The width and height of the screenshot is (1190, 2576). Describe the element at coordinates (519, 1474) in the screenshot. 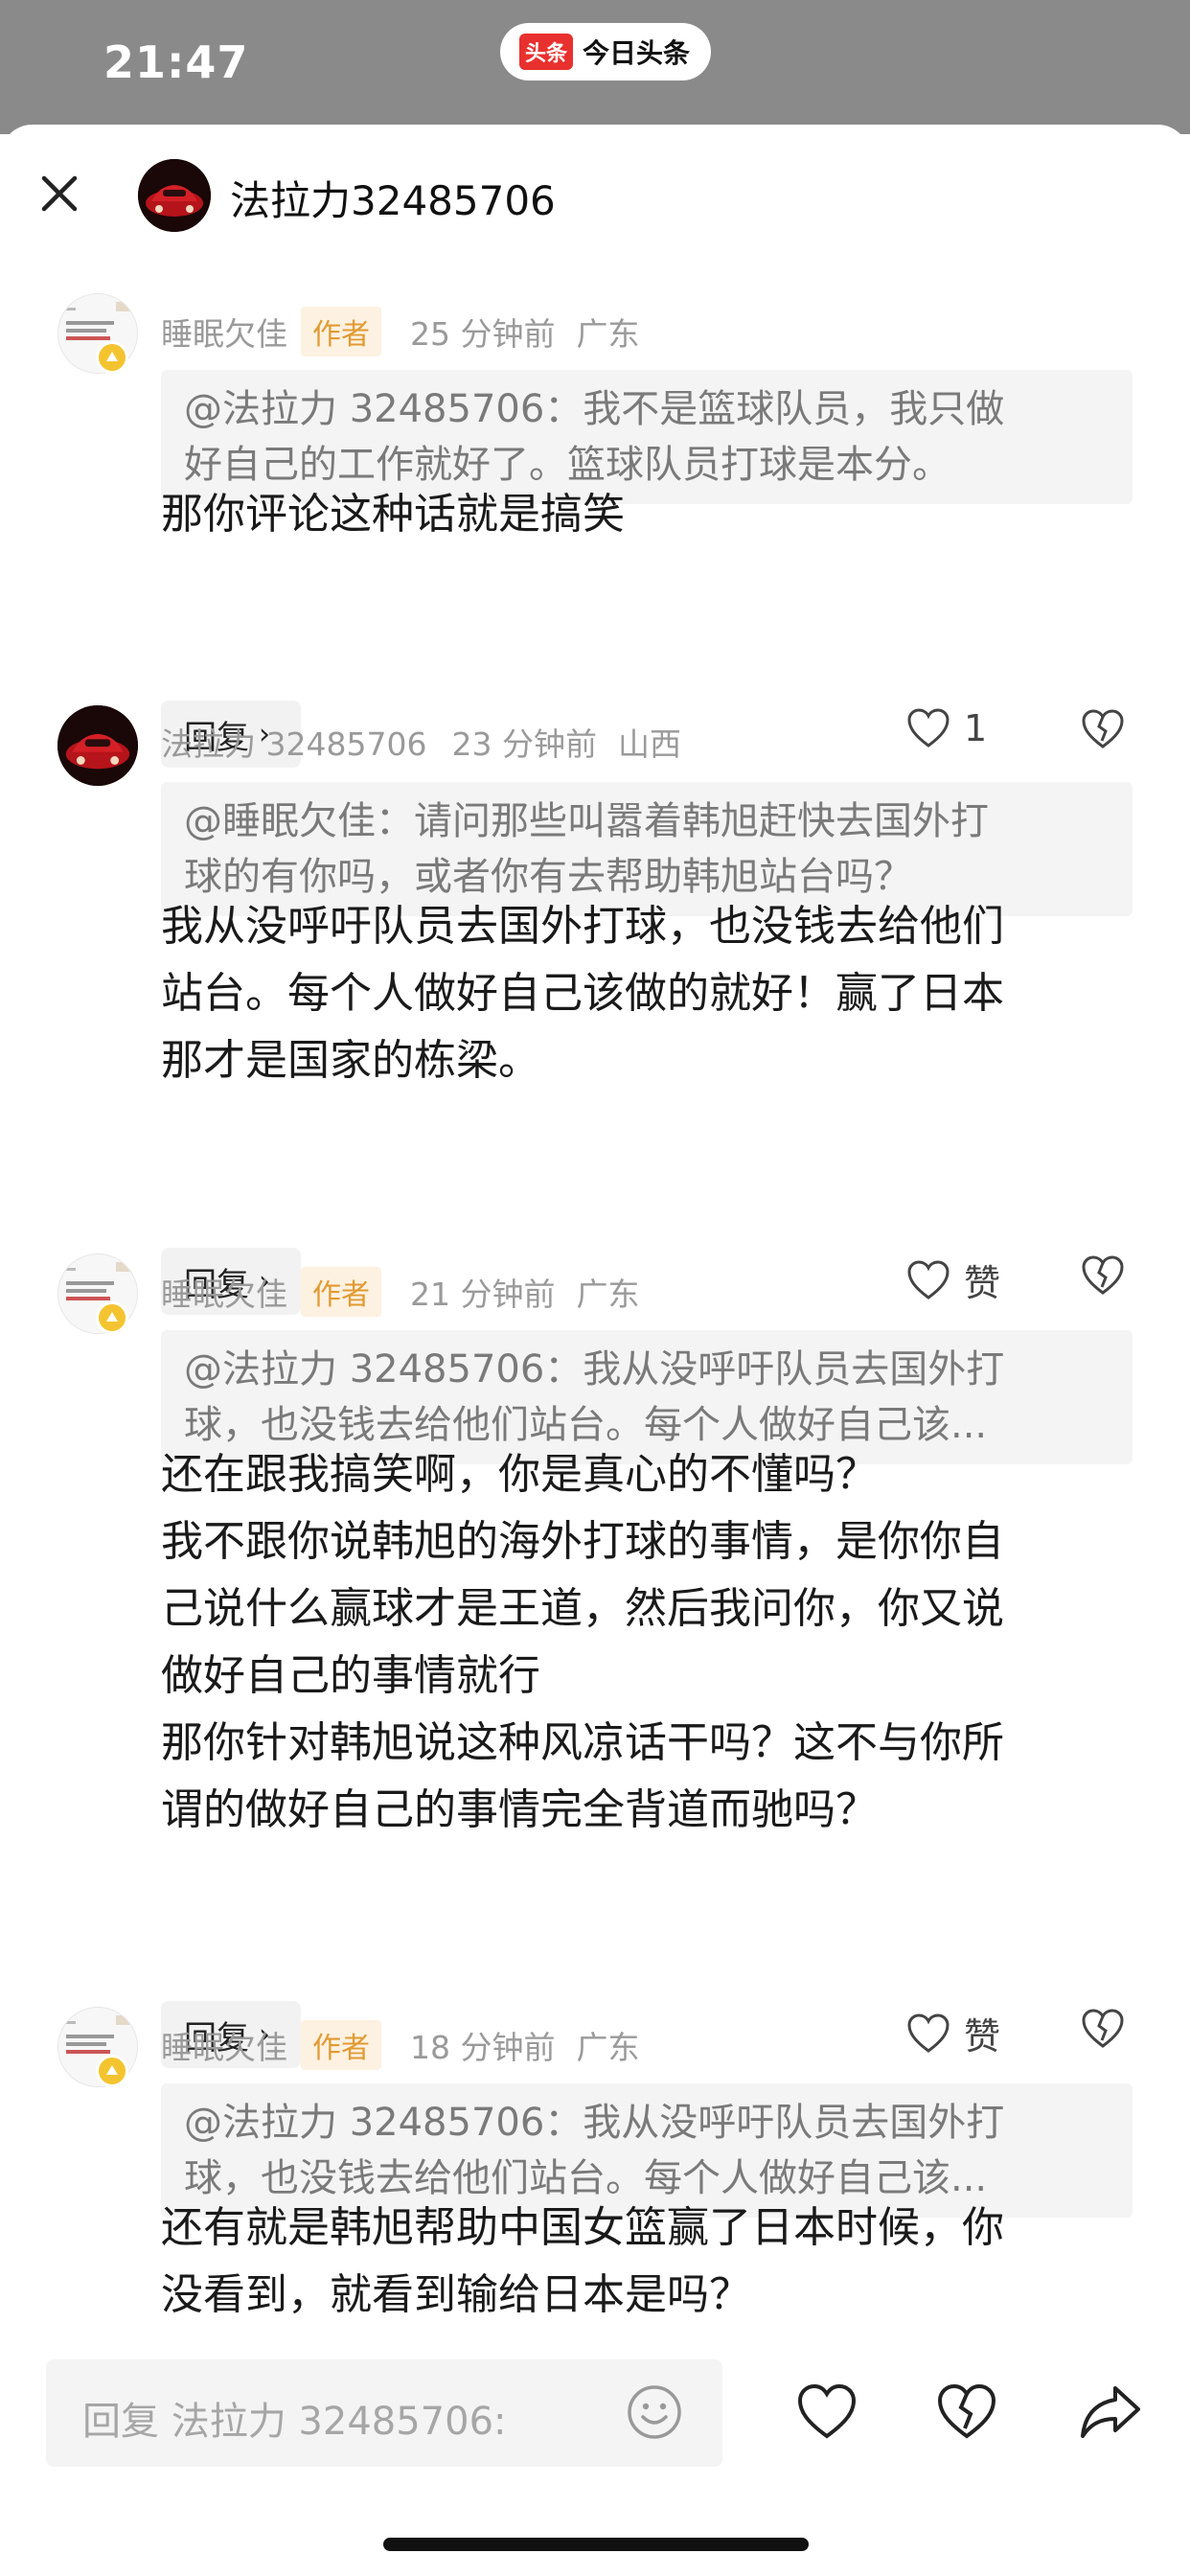

I see `comment-body-line: 还在跟我搞笑啊，你是真心的不懂吗？` at that location.